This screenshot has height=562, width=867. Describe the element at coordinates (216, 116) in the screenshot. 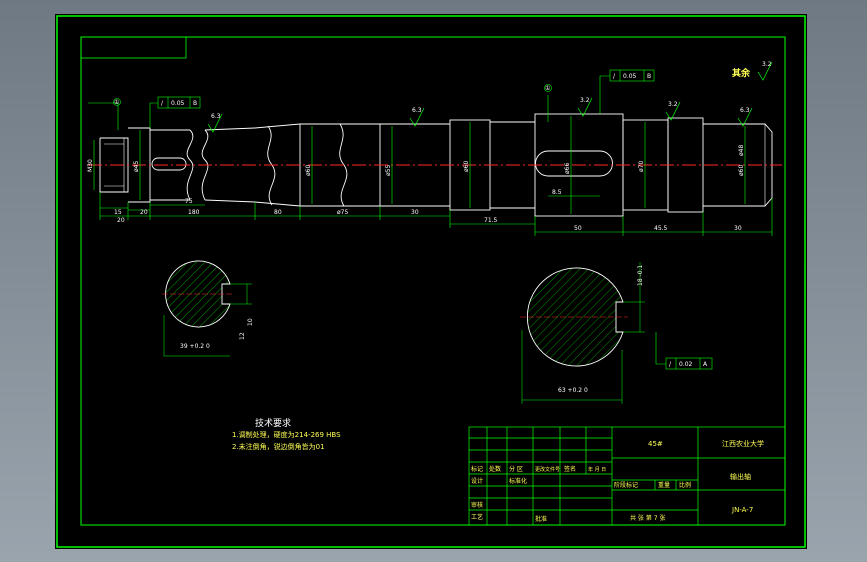

I see `roughness-0: 6.3` at that location.